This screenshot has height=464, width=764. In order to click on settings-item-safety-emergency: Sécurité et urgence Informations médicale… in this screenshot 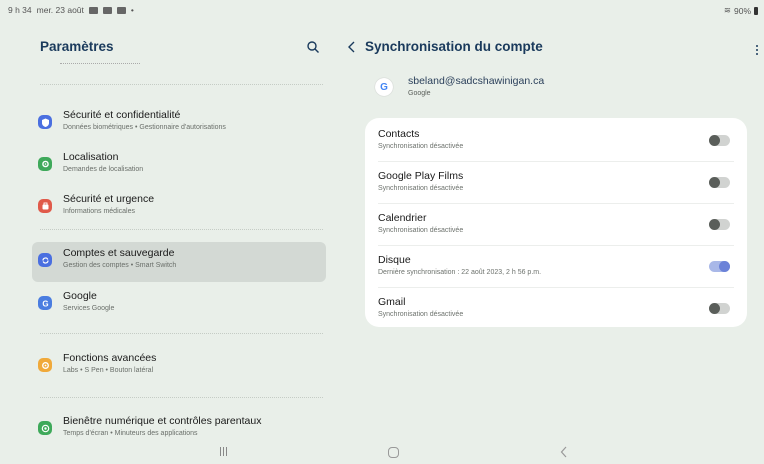, I will do `click(179, 208)`.